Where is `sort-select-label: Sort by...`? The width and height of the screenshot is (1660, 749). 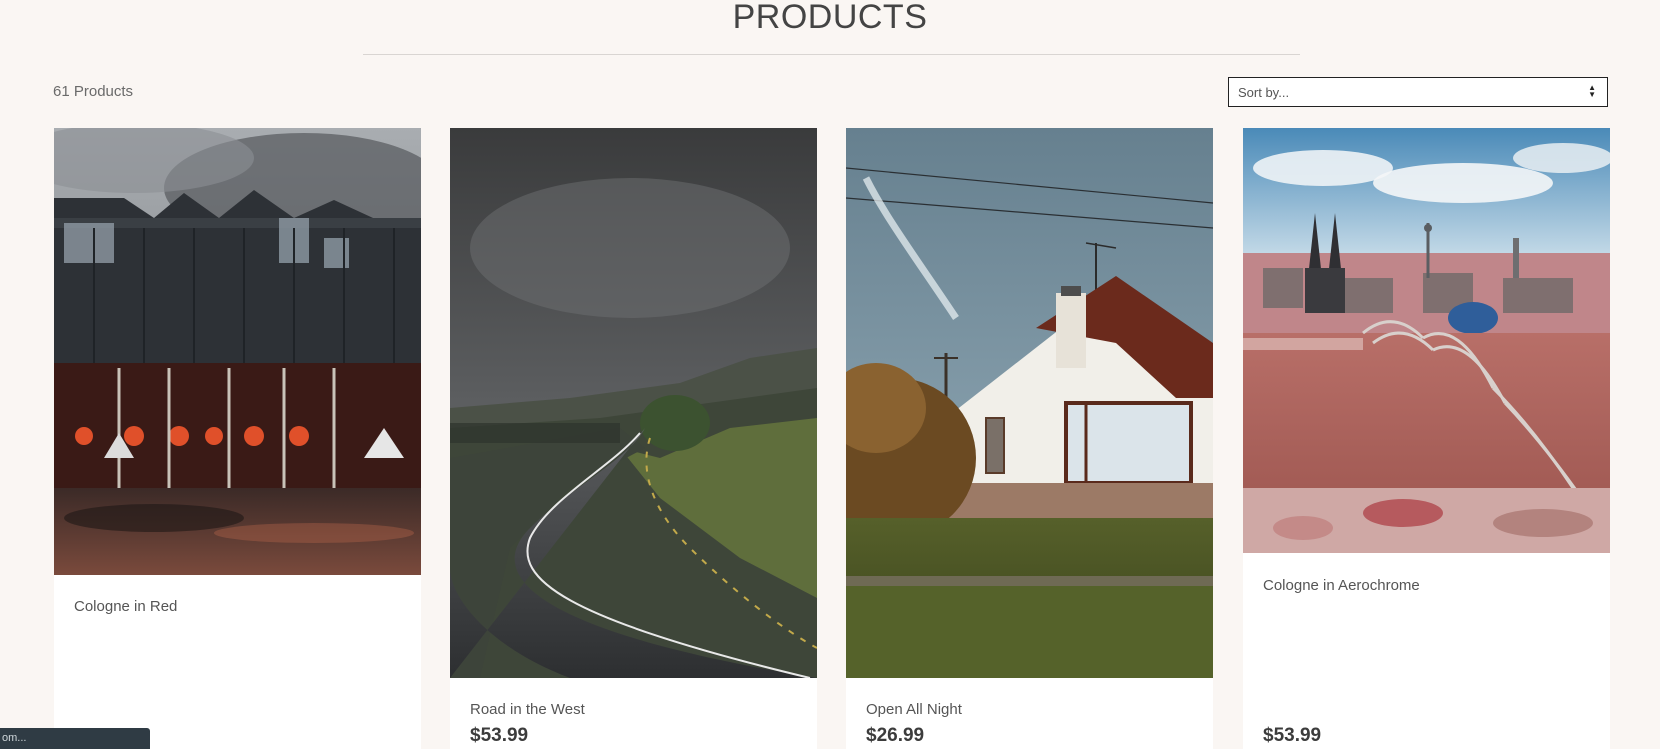
sort-select-label: Sort by... is located at coordinates (1264, 92).